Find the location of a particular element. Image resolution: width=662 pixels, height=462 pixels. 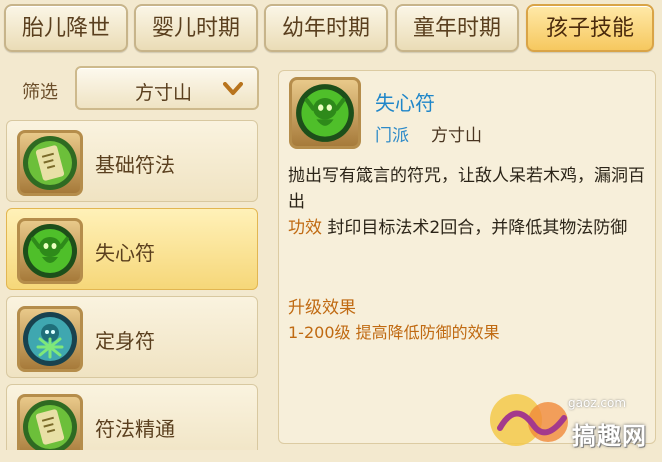

effect-label: 功效 is located at coordinates (305, 228).